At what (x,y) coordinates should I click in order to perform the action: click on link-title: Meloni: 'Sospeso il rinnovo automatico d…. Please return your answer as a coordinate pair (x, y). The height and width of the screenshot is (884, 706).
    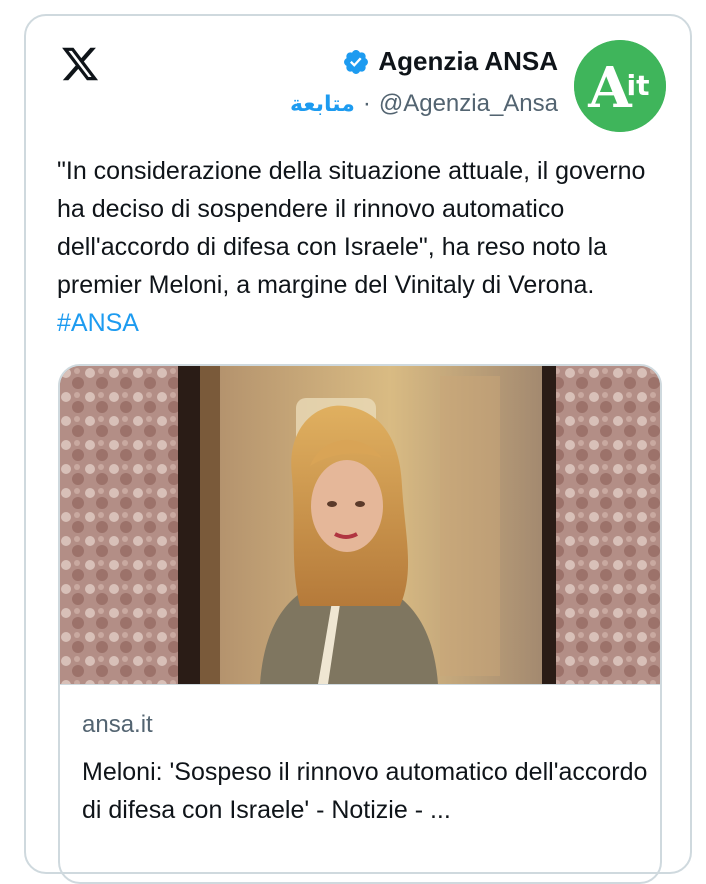
    Looking at the image, I should click on (367, 791).